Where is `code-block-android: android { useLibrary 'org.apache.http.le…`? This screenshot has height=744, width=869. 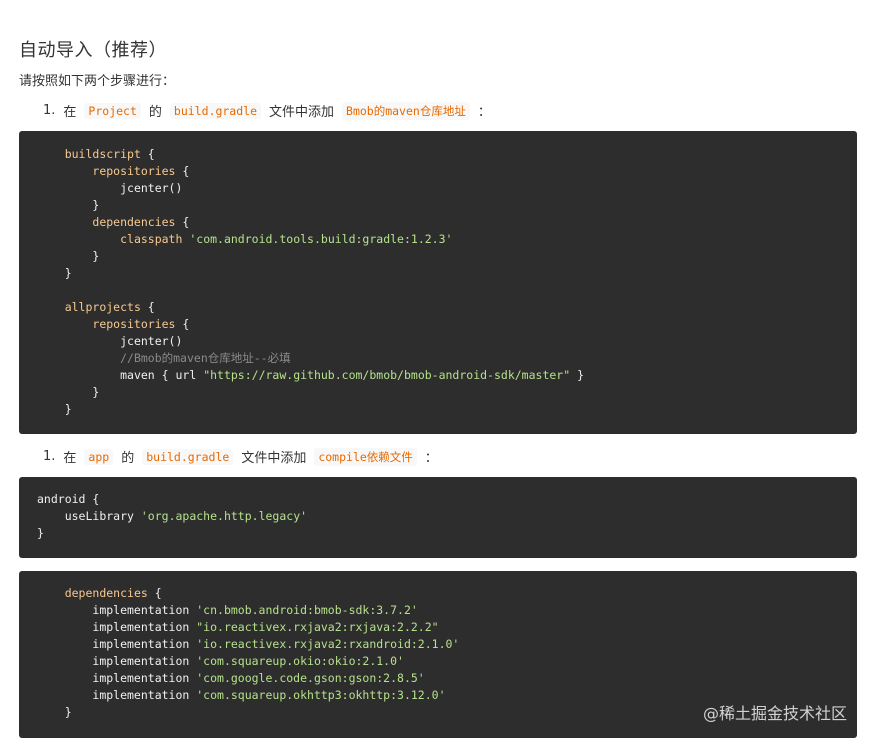 code-block-android: android { useLibrary 'org.apache.http.le… is located at coordinates (438, 517).